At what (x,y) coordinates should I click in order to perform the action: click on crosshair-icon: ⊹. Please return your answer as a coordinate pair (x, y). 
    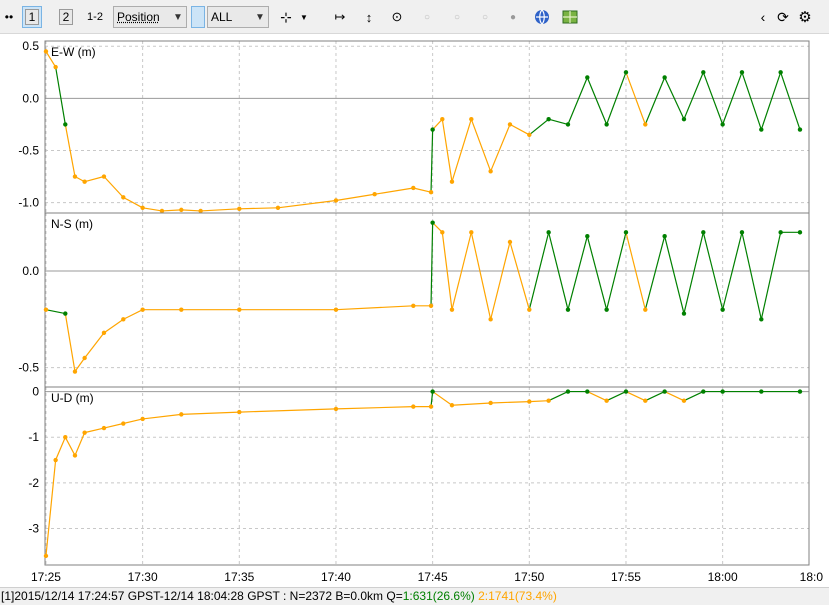
    Looking at the image, I should click on (286, 17).